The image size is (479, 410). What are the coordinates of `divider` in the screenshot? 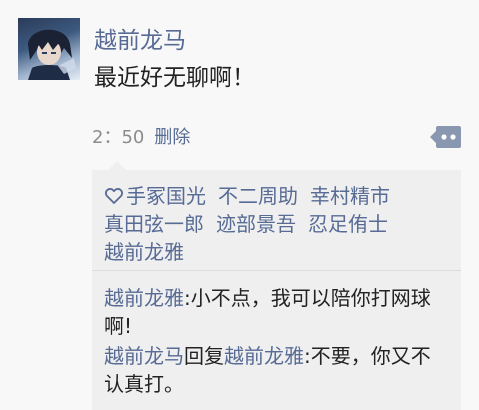 It's located at (276, 270).